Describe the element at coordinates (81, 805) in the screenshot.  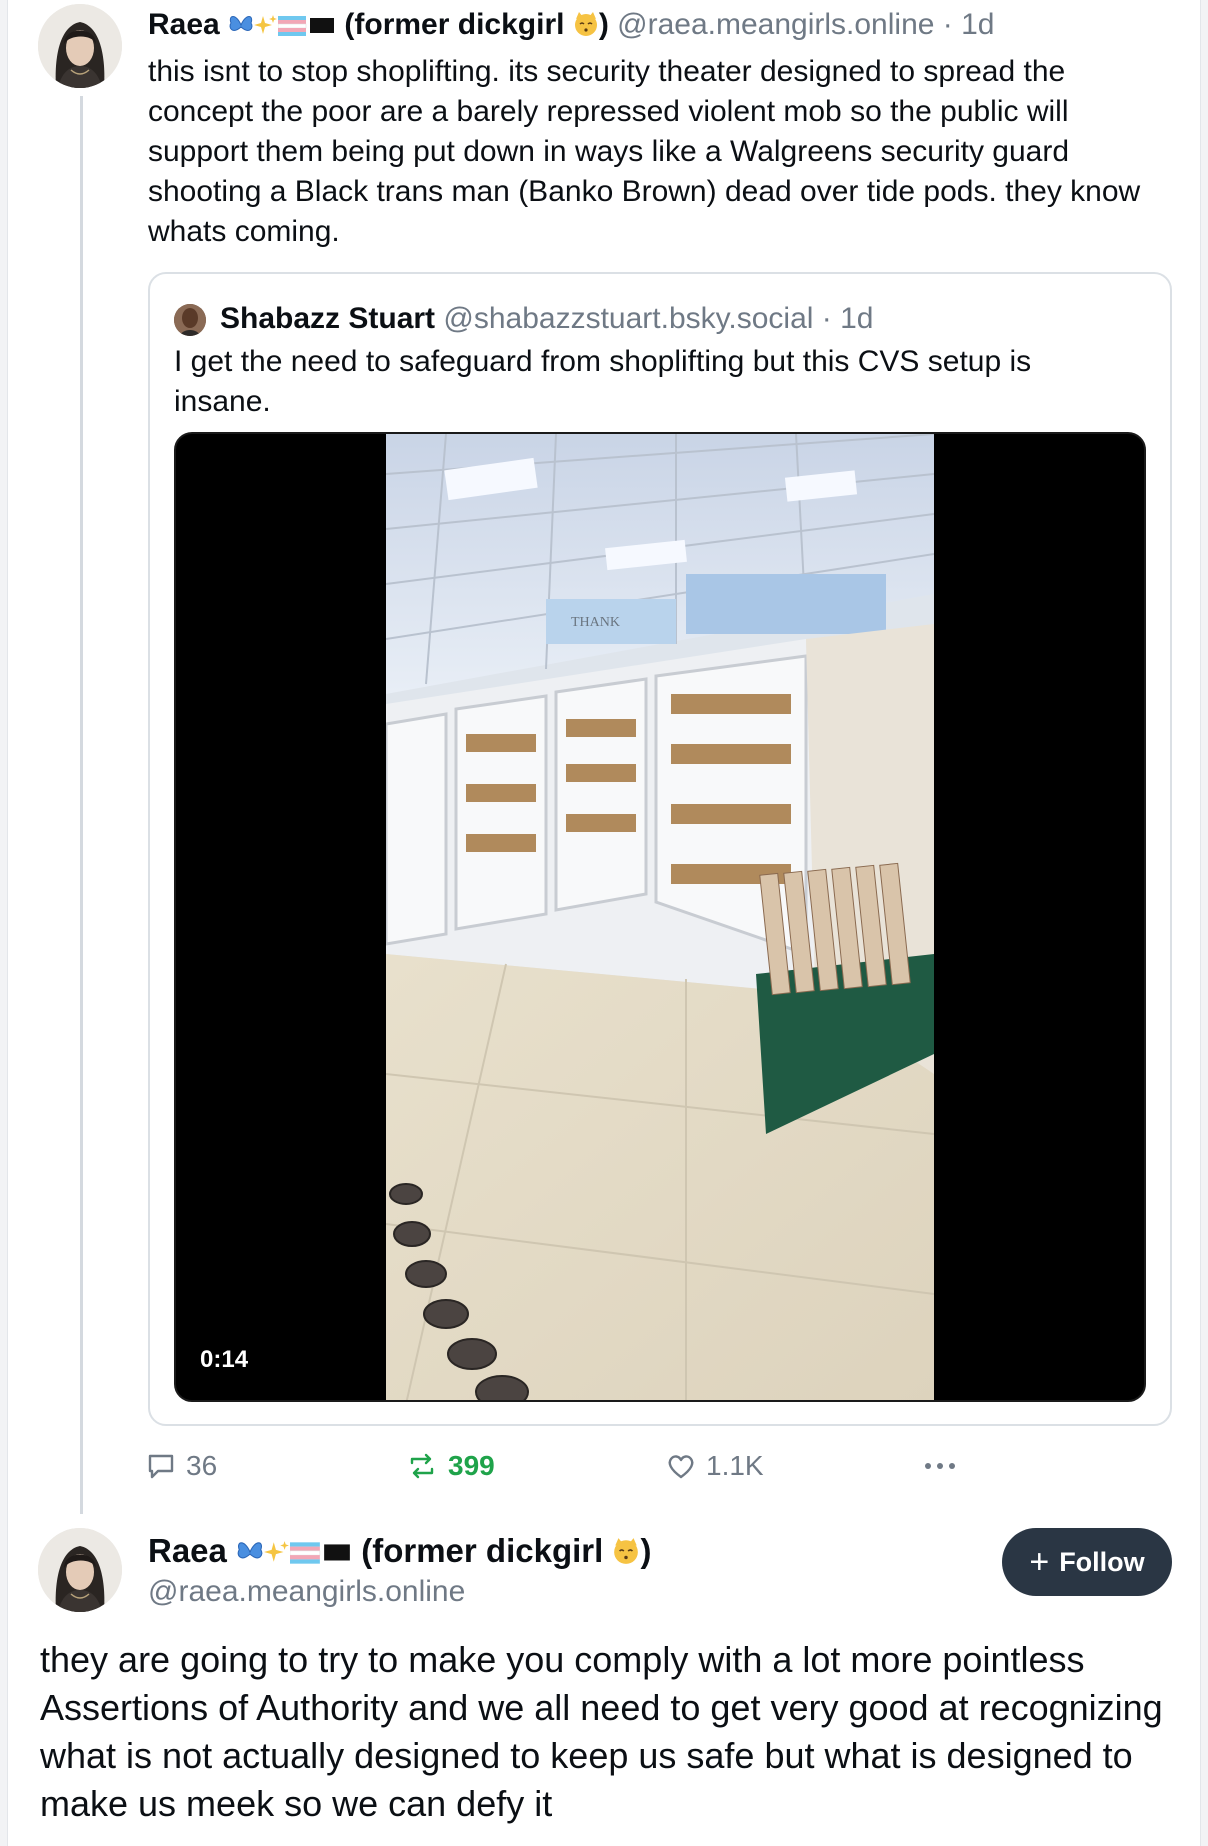
I see `thread-connector-line` at that location.